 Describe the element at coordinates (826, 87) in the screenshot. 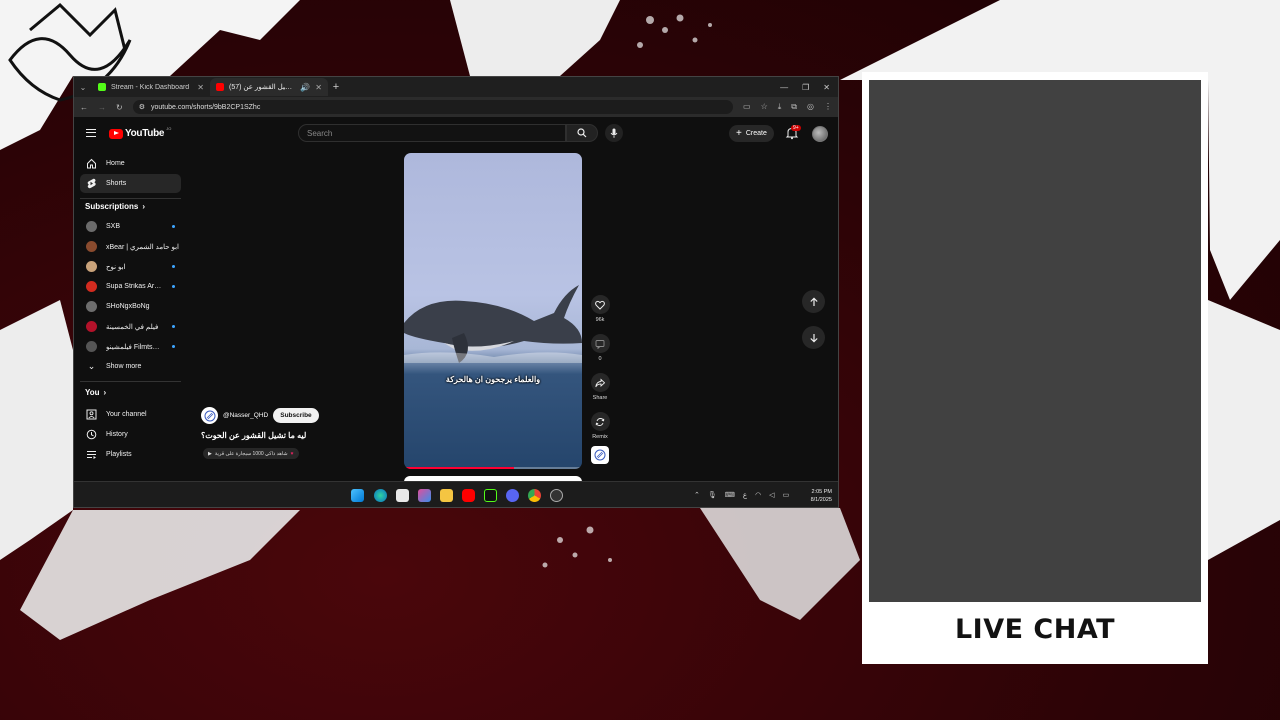

I see `close-window-icon: ✕` at that location.